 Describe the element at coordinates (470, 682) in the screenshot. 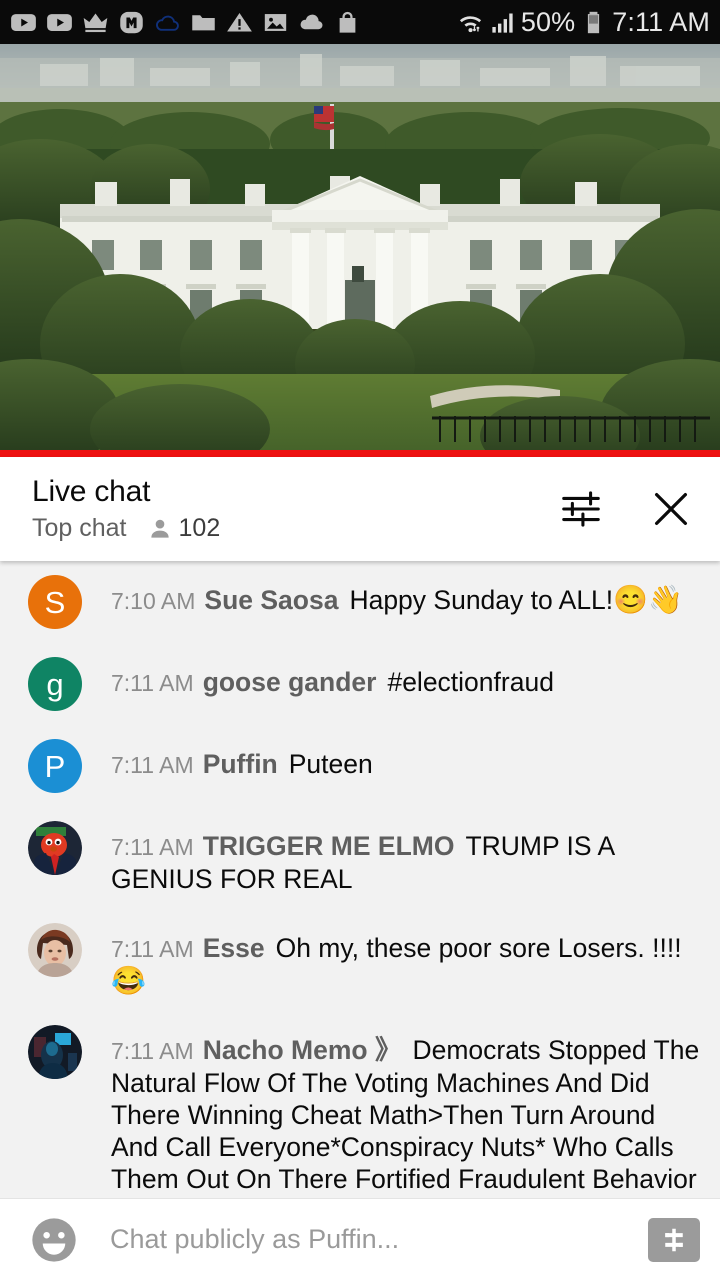

I see `message-text: #electionfraud` at that location.